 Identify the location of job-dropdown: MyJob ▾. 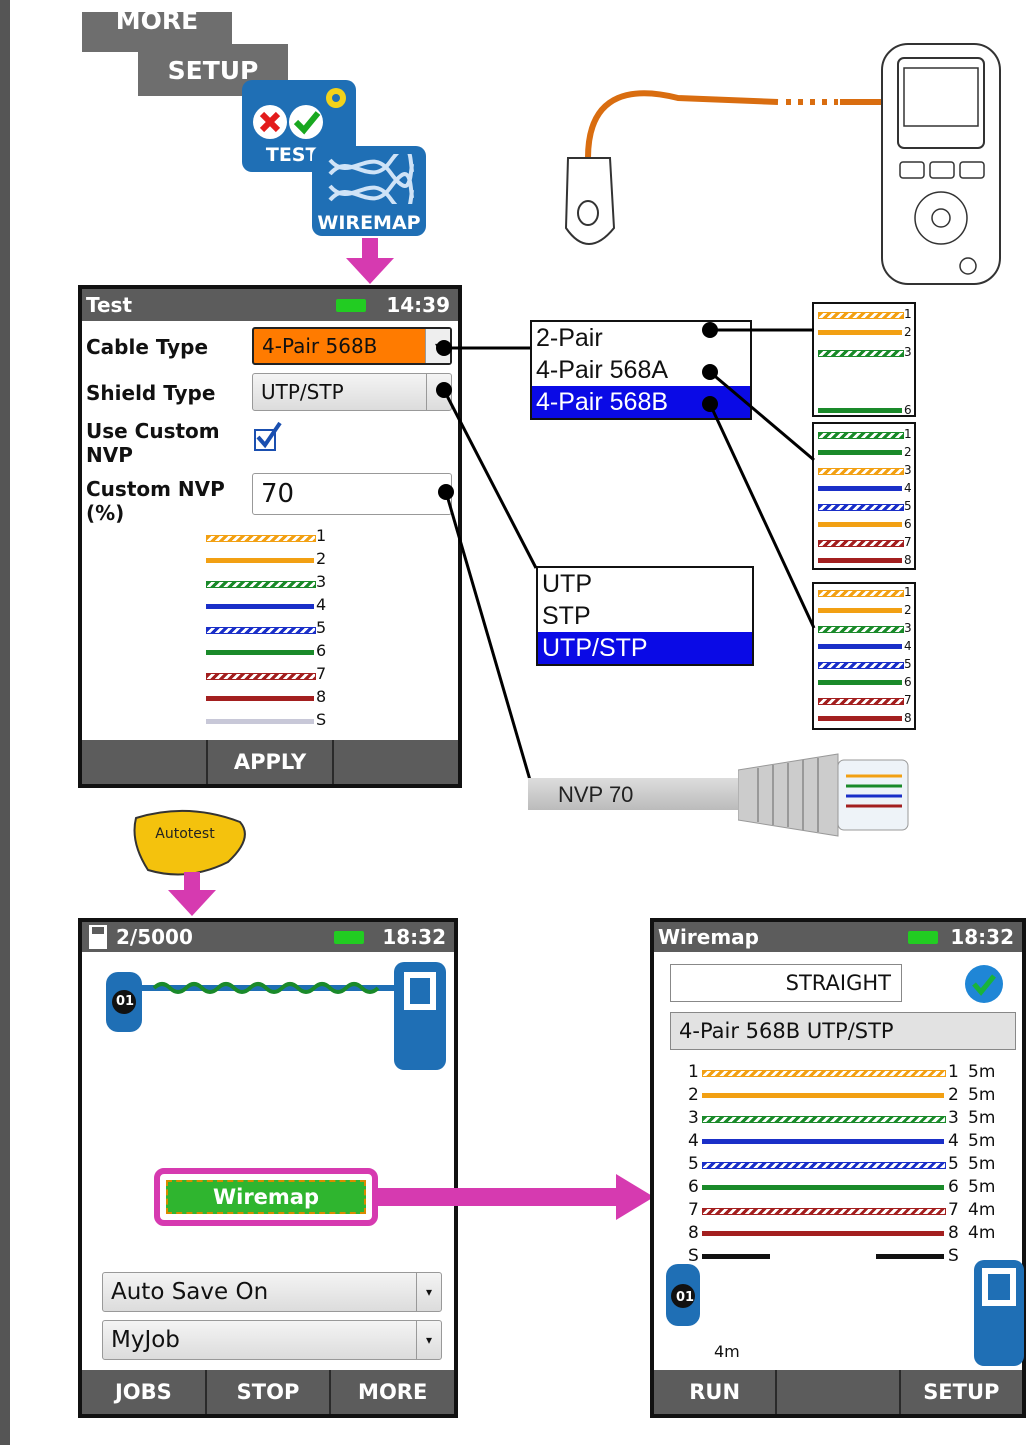
(272, 1340).